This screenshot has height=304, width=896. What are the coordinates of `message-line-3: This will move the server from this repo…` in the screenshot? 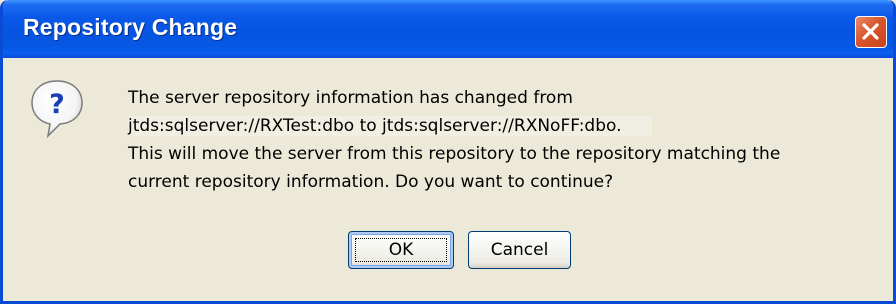 It's located at (454, 154).